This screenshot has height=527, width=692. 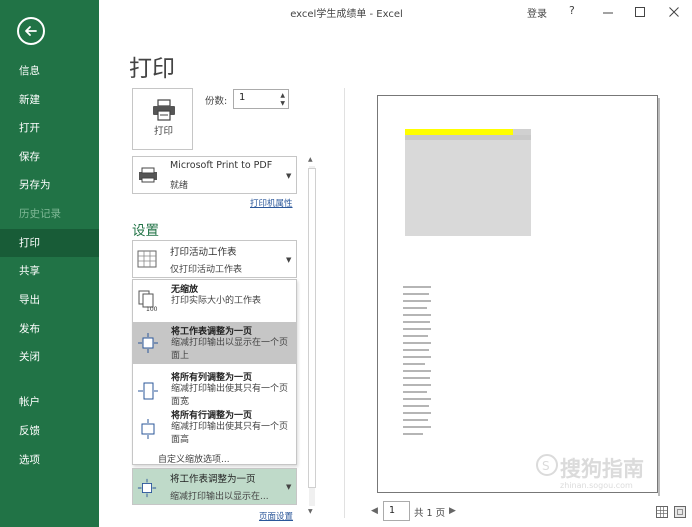 I want to click on preview-table-body, so click(x=468, y=188).